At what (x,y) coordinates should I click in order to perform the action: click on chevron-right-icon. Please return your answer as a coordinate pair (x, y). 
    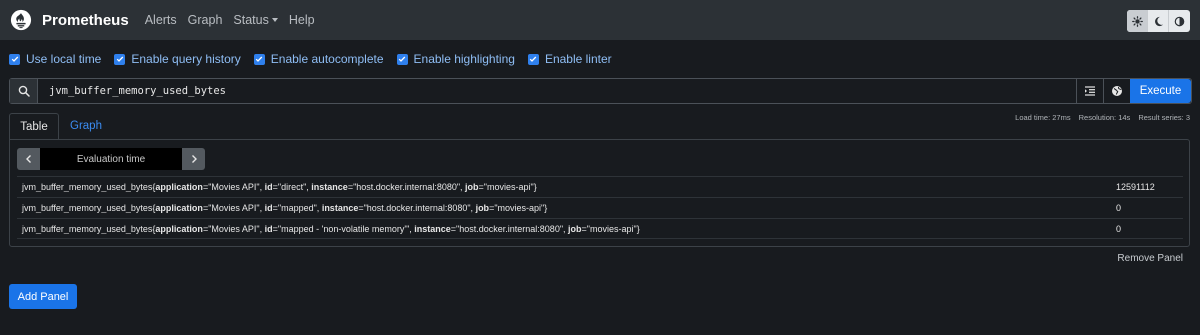
    Looking at the image, I should click on (194, 159).